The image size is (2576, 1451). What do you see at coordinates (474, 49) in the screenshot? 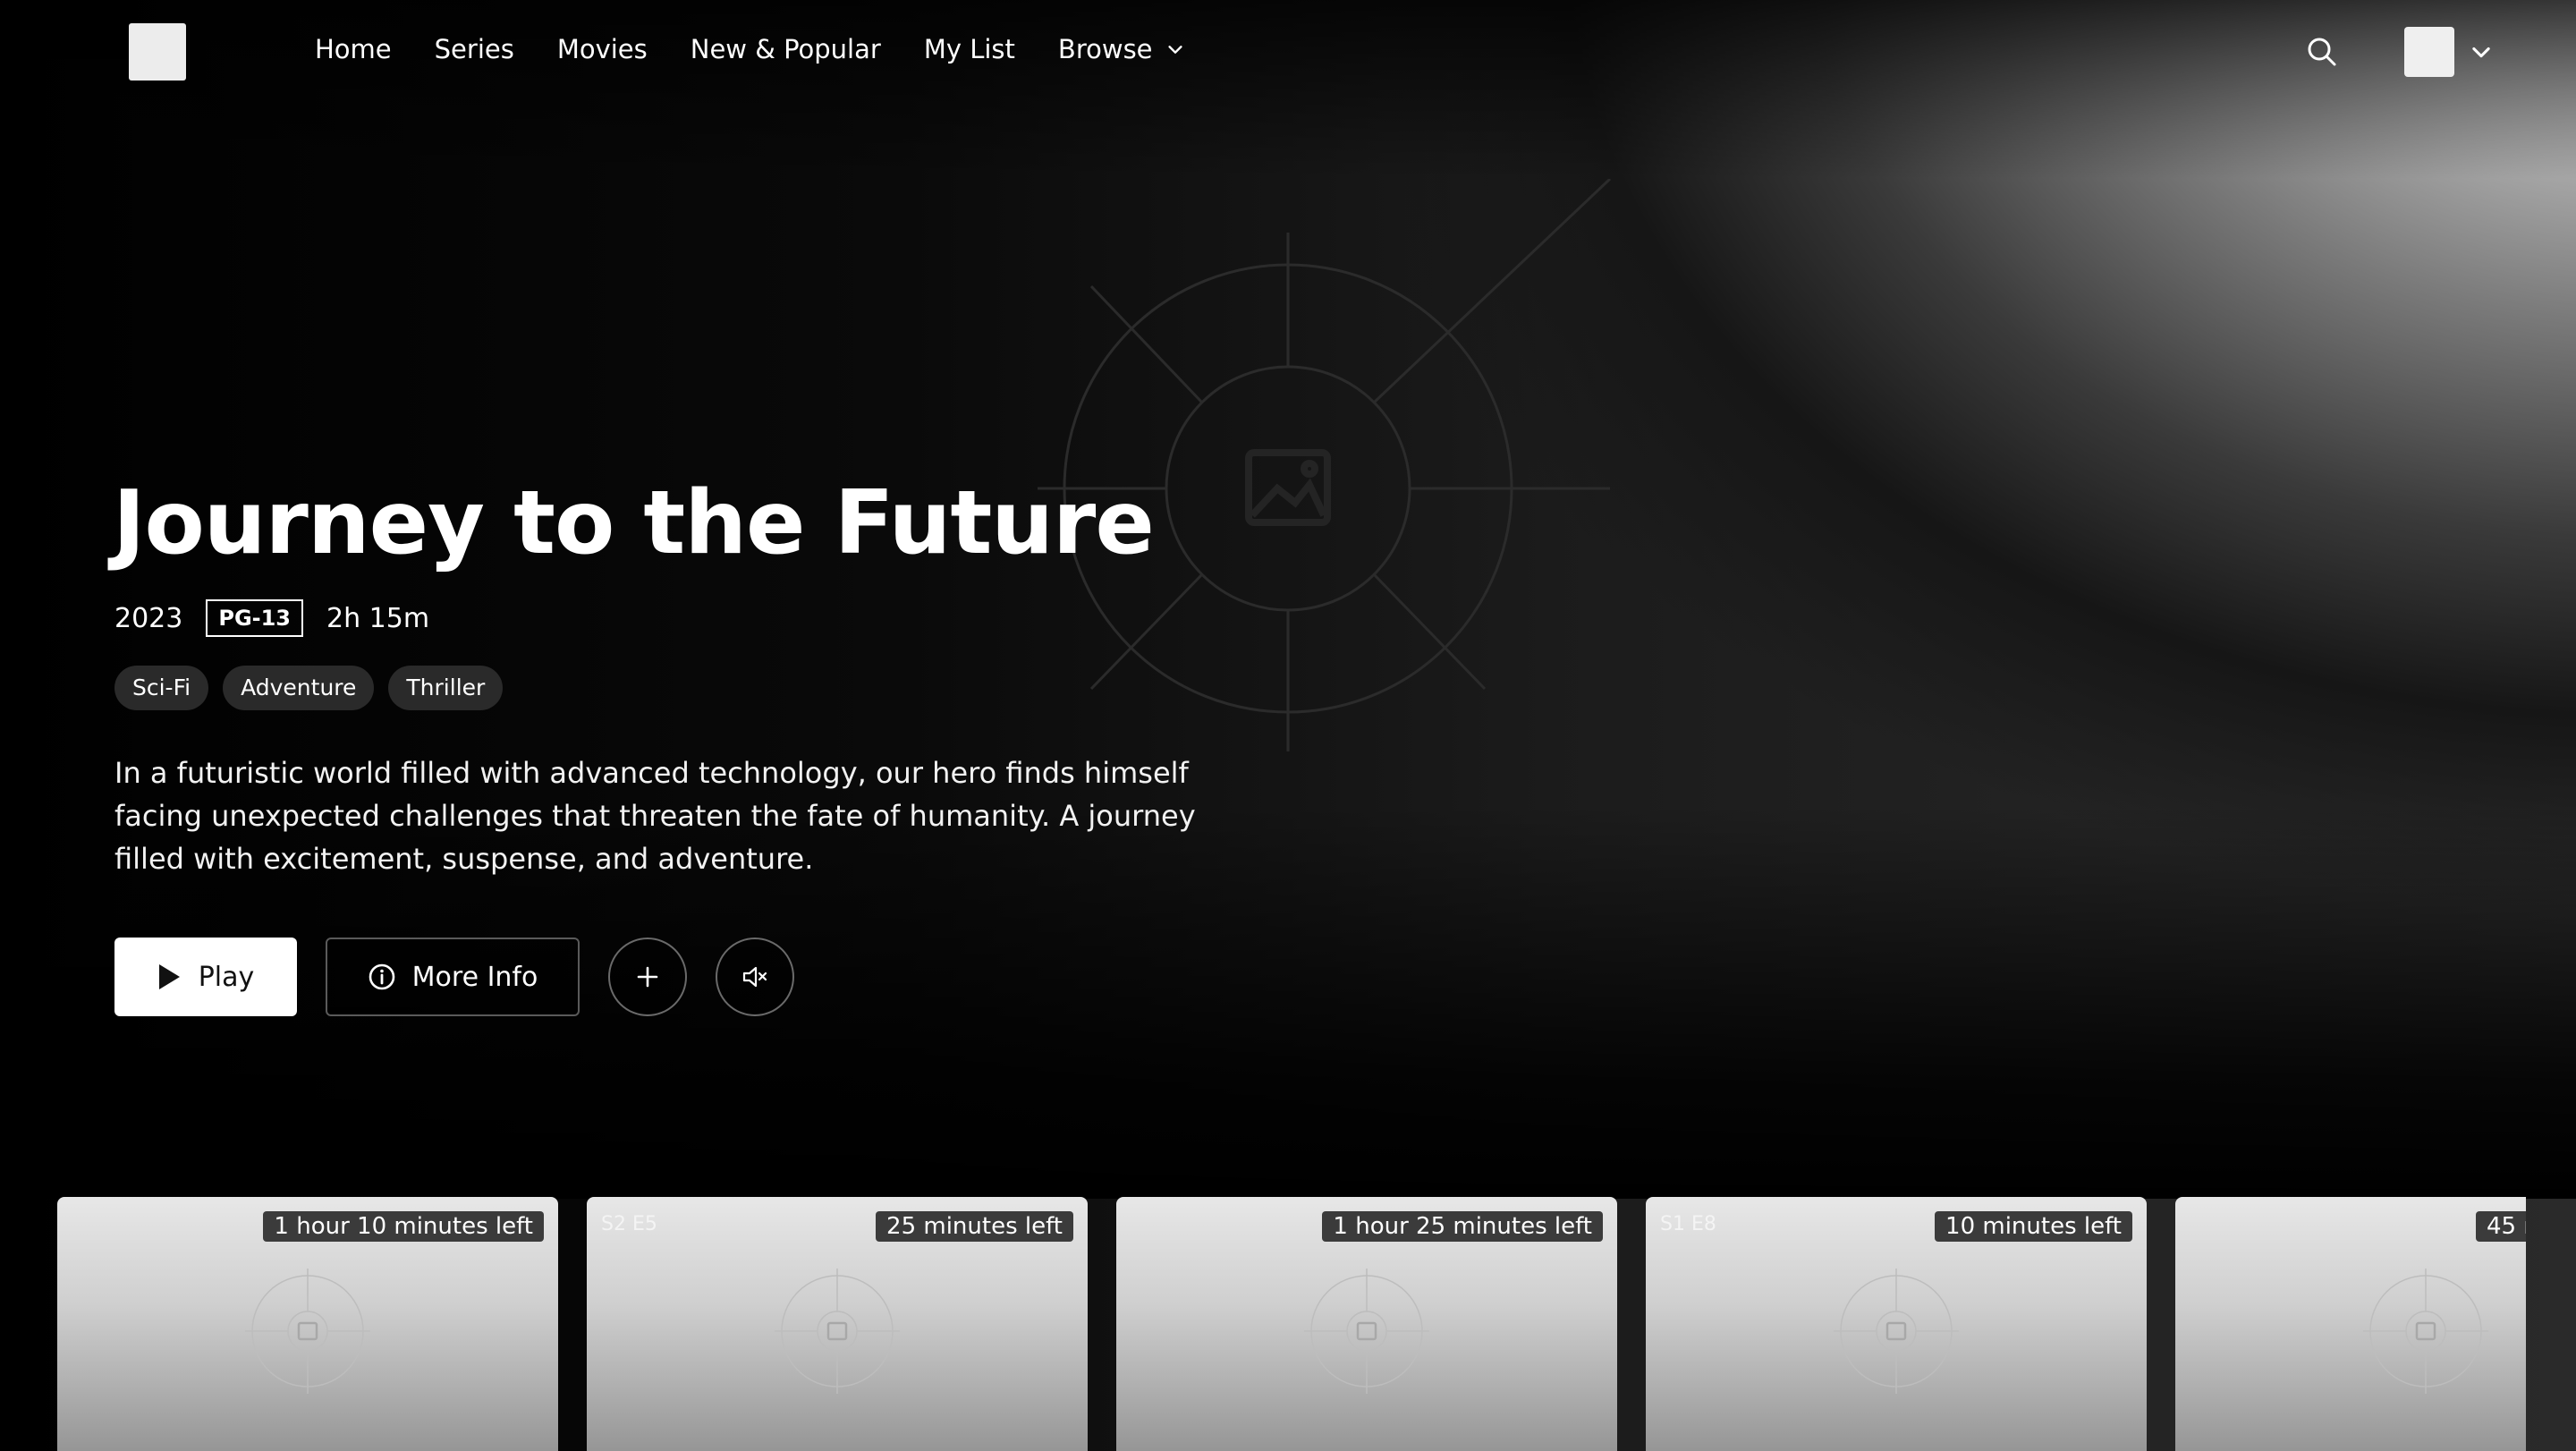
I see `nav-link-series: Series` at bounding box center [474, 49].